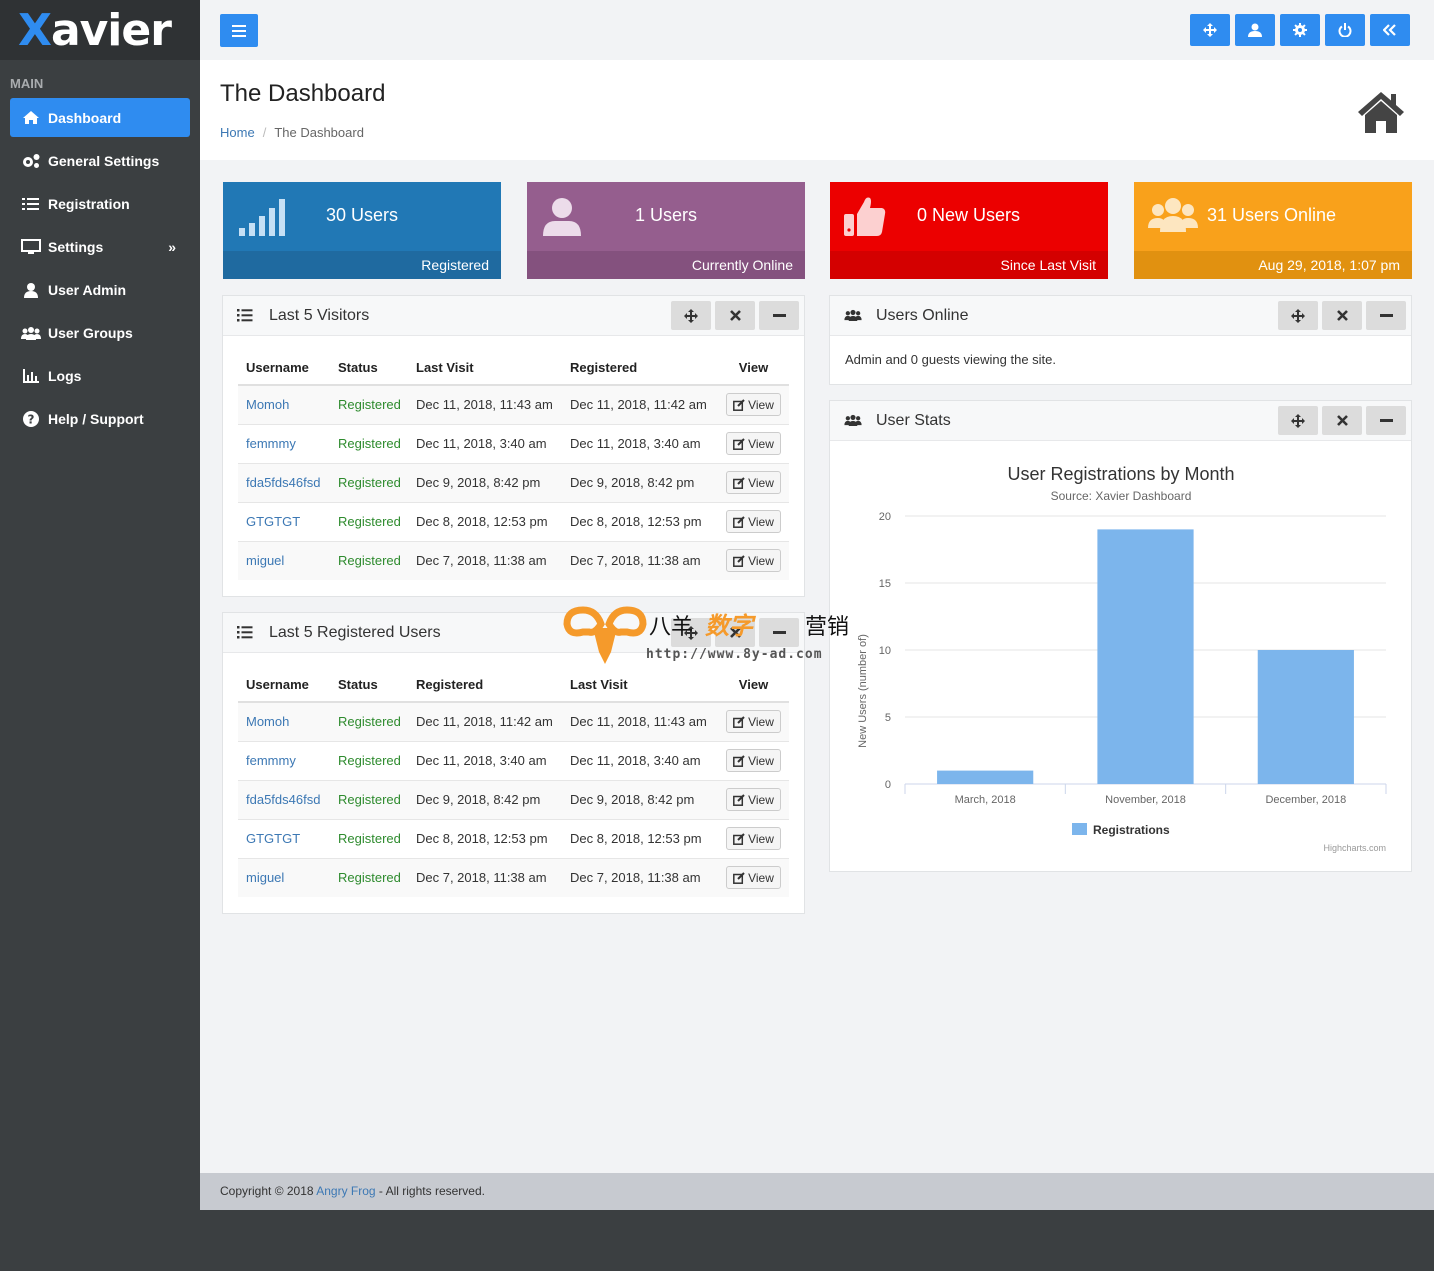 The width and height of the screenshot is (1434, 1271). What do you see at coordinates (100, 30) in the screenshot?
I see `logo: Xavier` at bounding box center [100, 30].